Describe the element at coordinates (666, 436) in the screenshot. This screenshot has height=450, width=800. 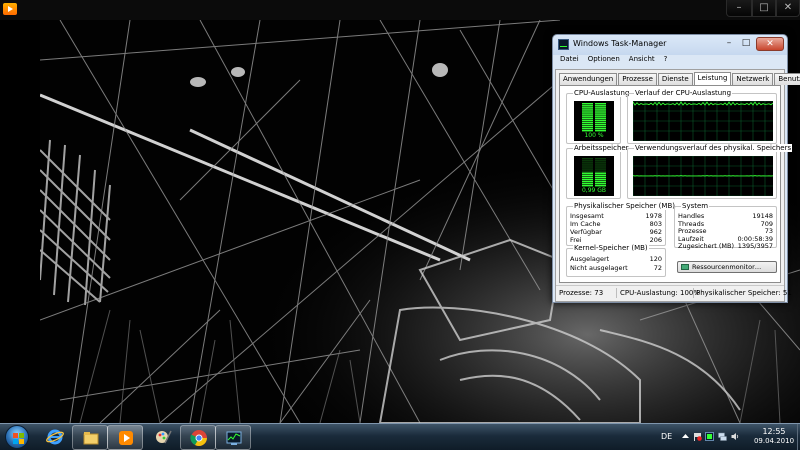
I see `language-indicator: DE` at that location.